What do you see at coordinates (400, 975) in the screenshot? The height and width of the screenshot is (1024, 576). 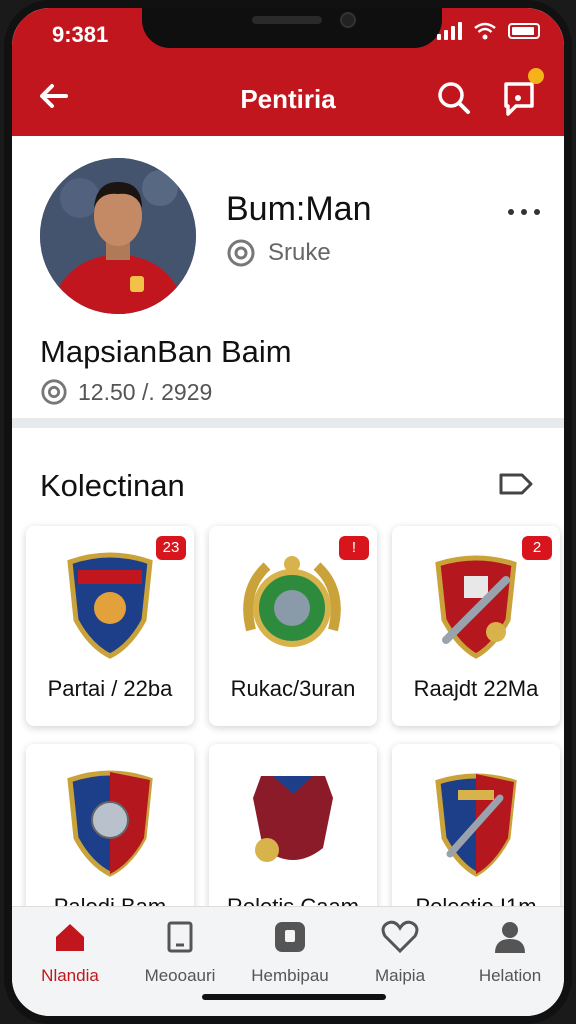 I see `nav-label: Maipia` at bounding box center [400, 975].